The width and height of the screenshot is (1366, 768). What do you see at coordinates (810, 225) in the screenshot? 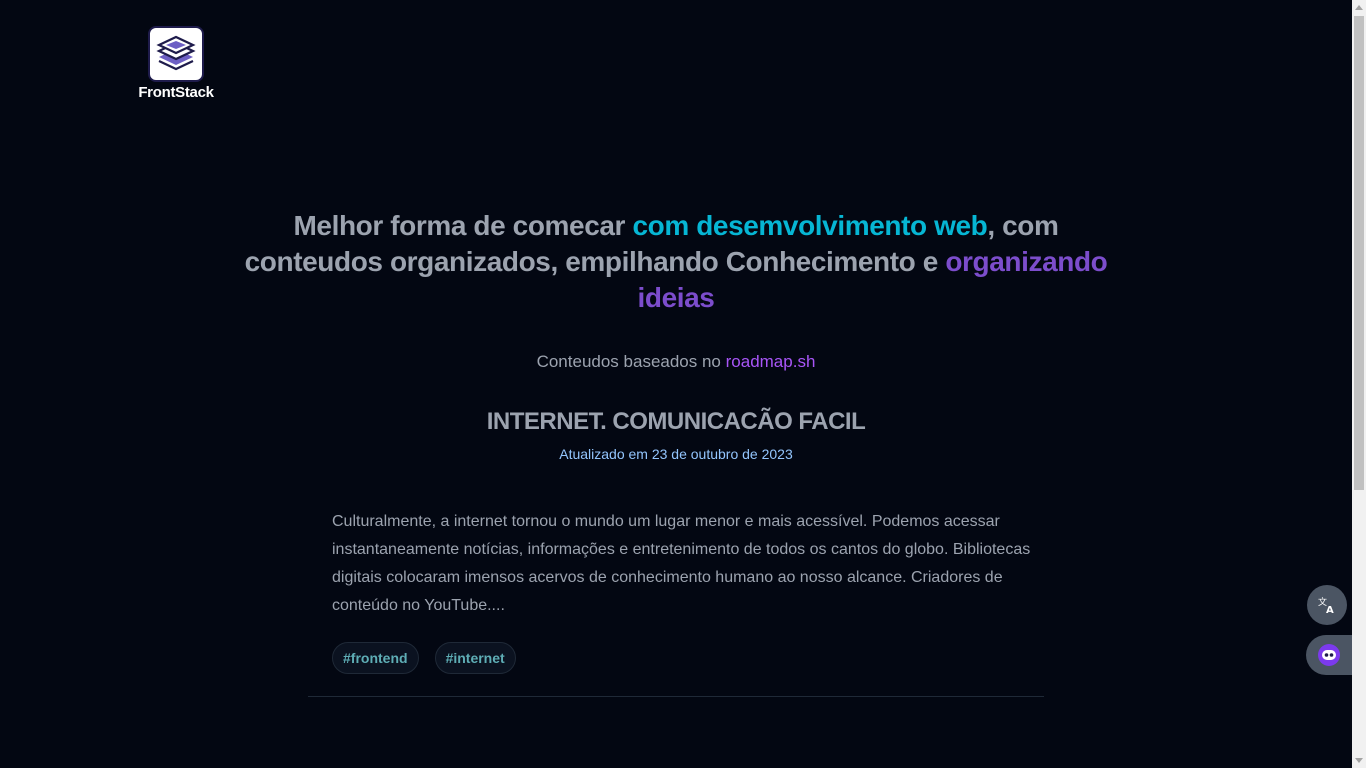
I see `hero-title-highlight-web: com desemvolvimento web` at bounding box center [810, 225].